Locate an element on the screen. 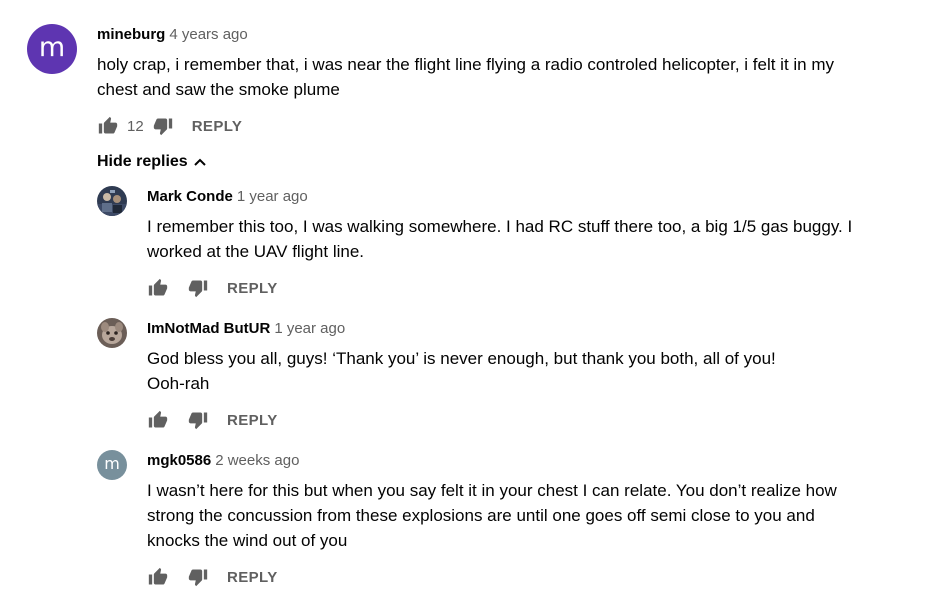 This screenshot has width=939, height=608. hide-replies-button: Hide replies is located at coordinates (151, 162).